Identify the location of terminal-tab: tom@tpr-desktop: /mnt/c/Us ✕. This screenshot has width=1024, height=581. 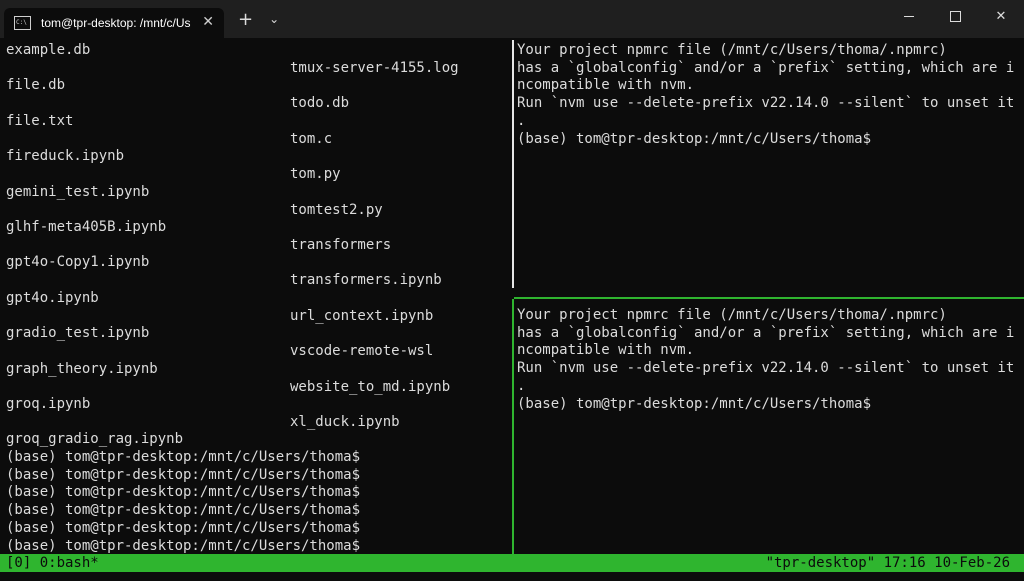
(114, 23).